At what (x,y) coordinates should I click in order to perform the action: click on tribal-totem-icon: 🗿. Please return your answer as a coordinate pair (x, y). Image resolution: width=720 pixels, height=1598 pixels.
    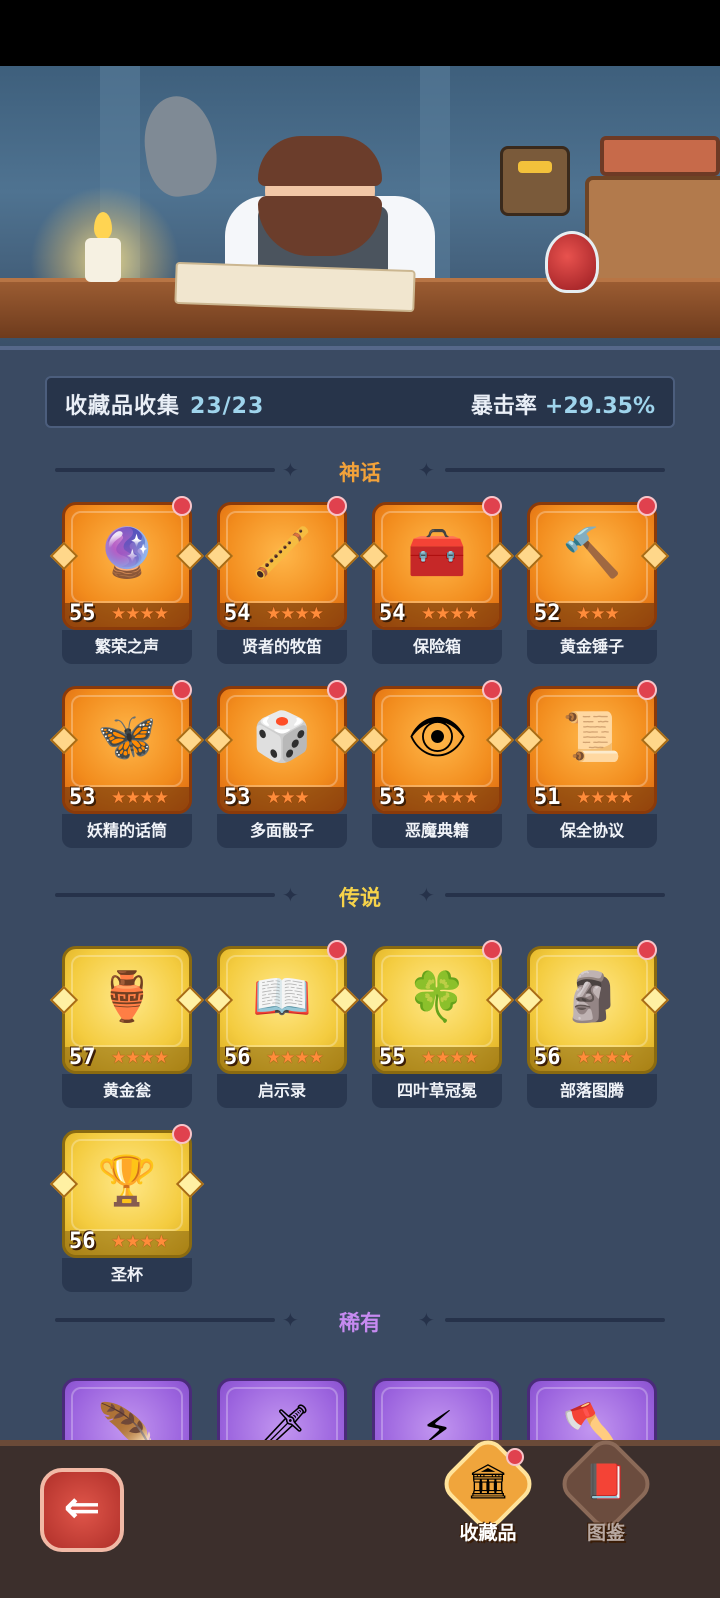
    Looking at the image, I should click on (592, 997).